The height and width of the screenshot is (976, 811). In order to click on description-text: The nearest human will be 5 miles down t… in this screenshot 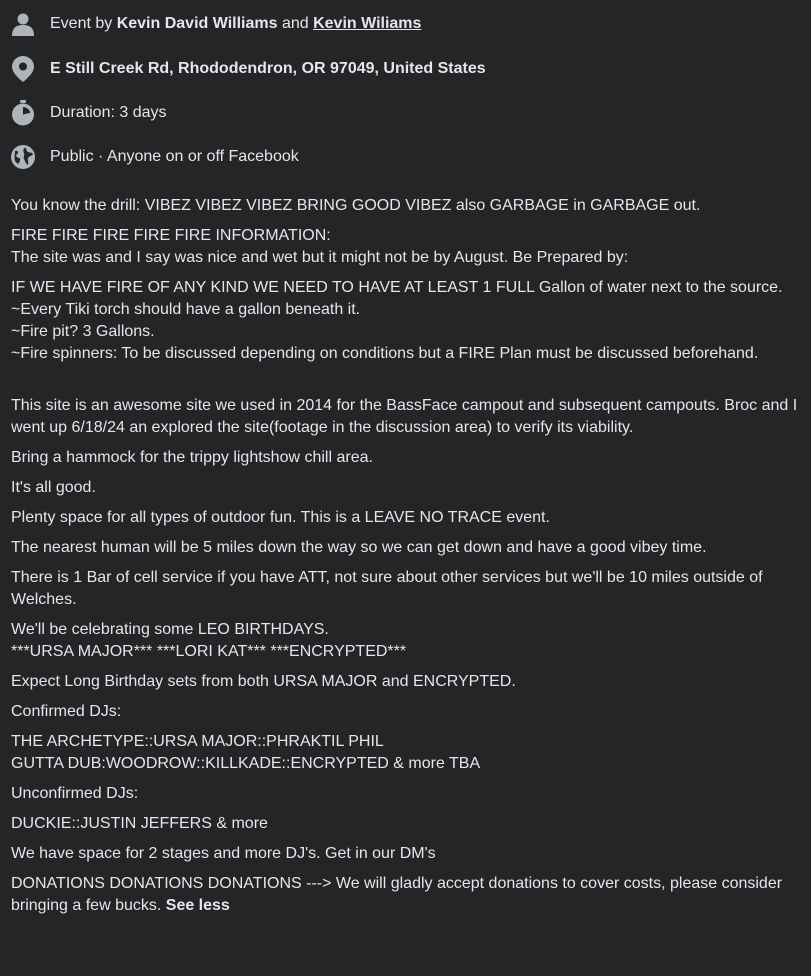, I will do `click(359, 547)`.